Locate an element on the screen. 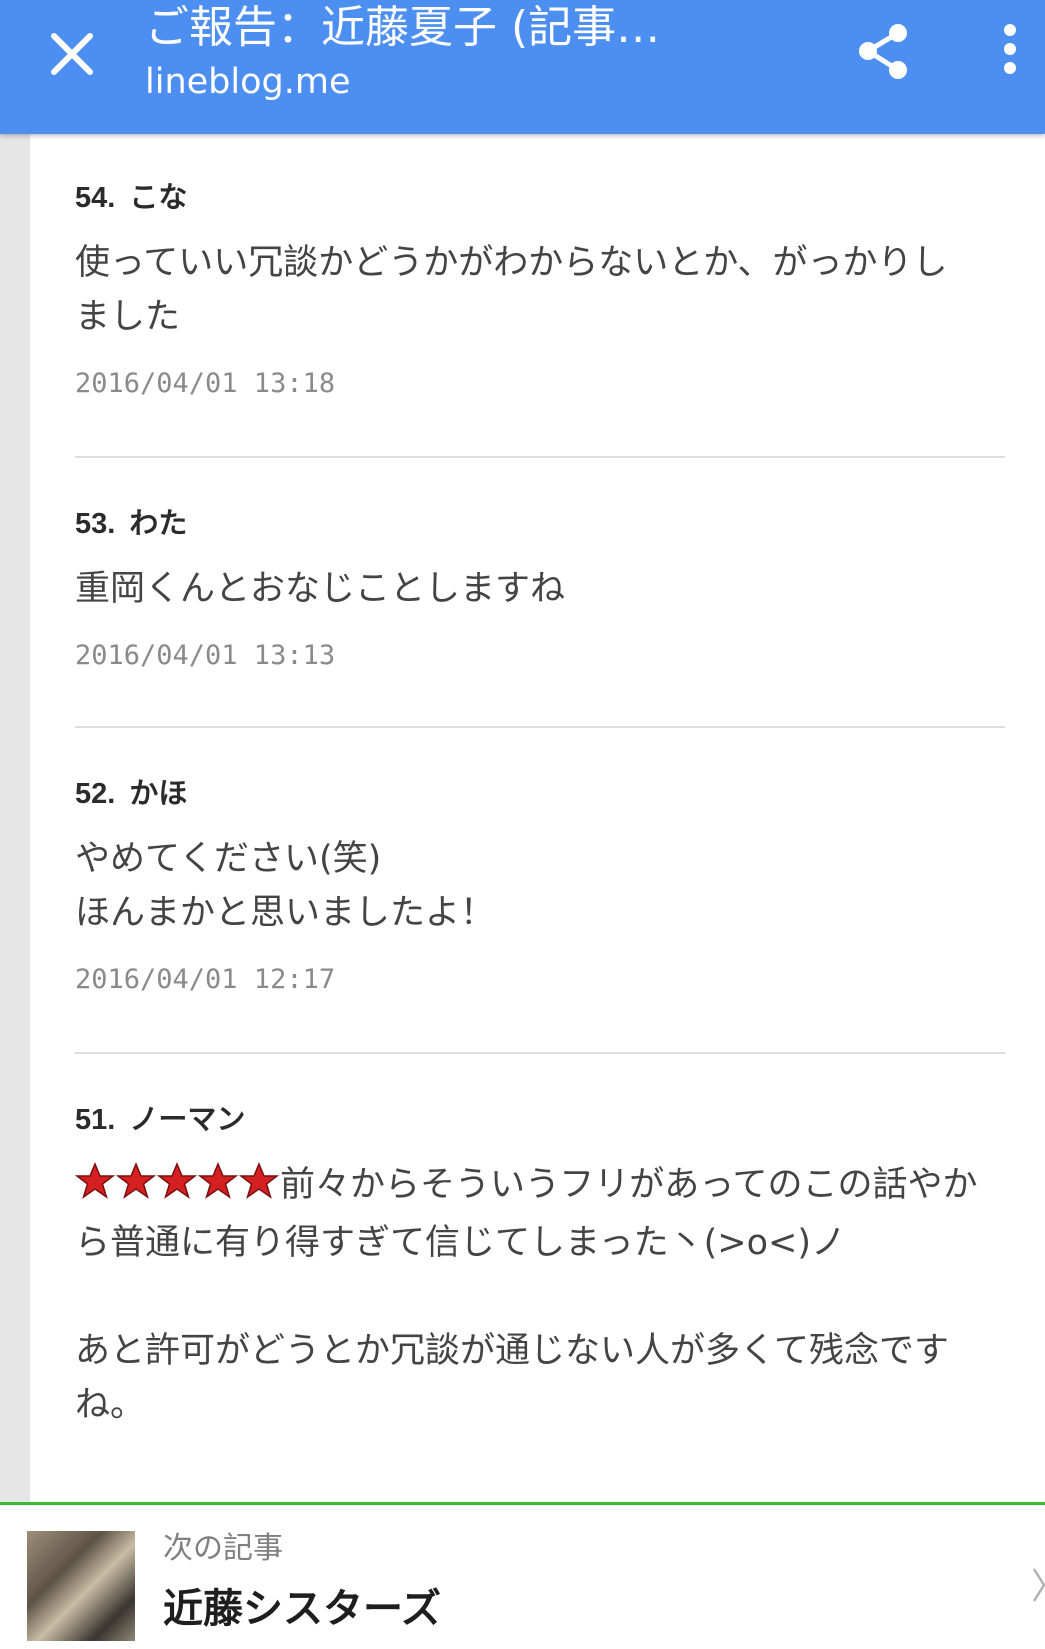 The image size is (1045, 1649). more-vert-icon is located at coordinates (1010, 50).